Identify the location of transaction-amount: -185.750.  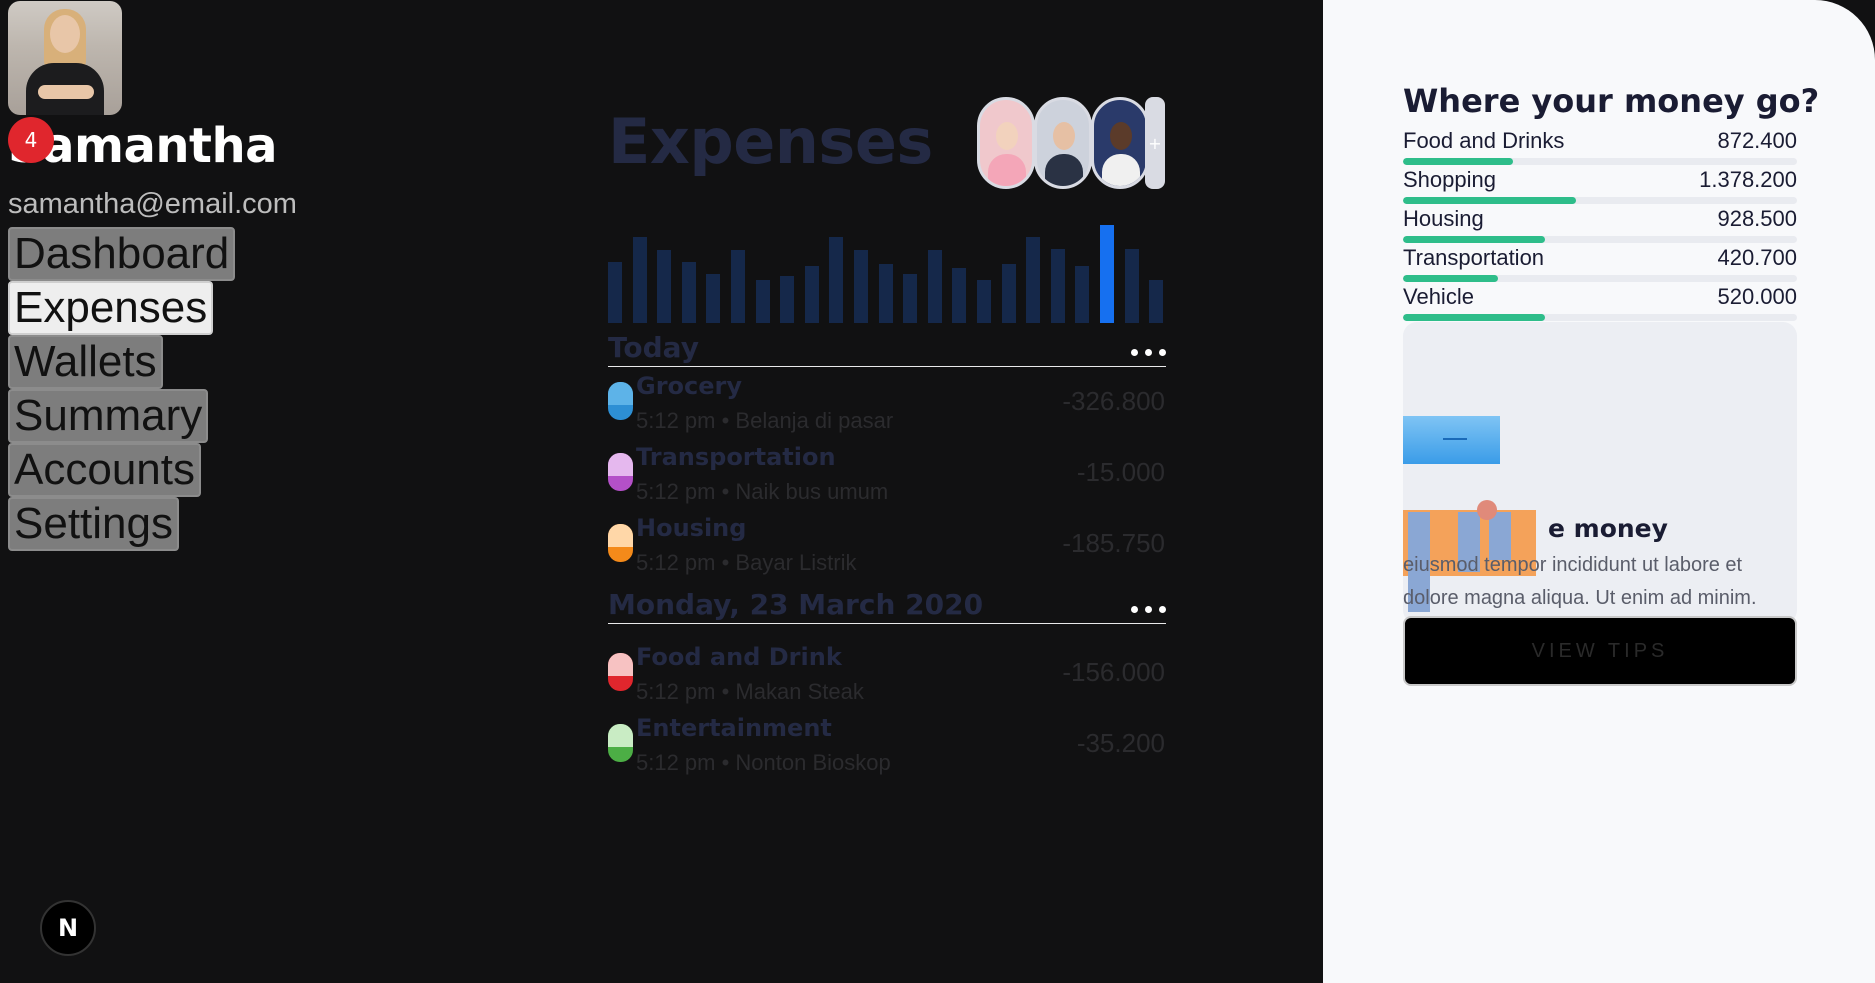
(1113, 543).